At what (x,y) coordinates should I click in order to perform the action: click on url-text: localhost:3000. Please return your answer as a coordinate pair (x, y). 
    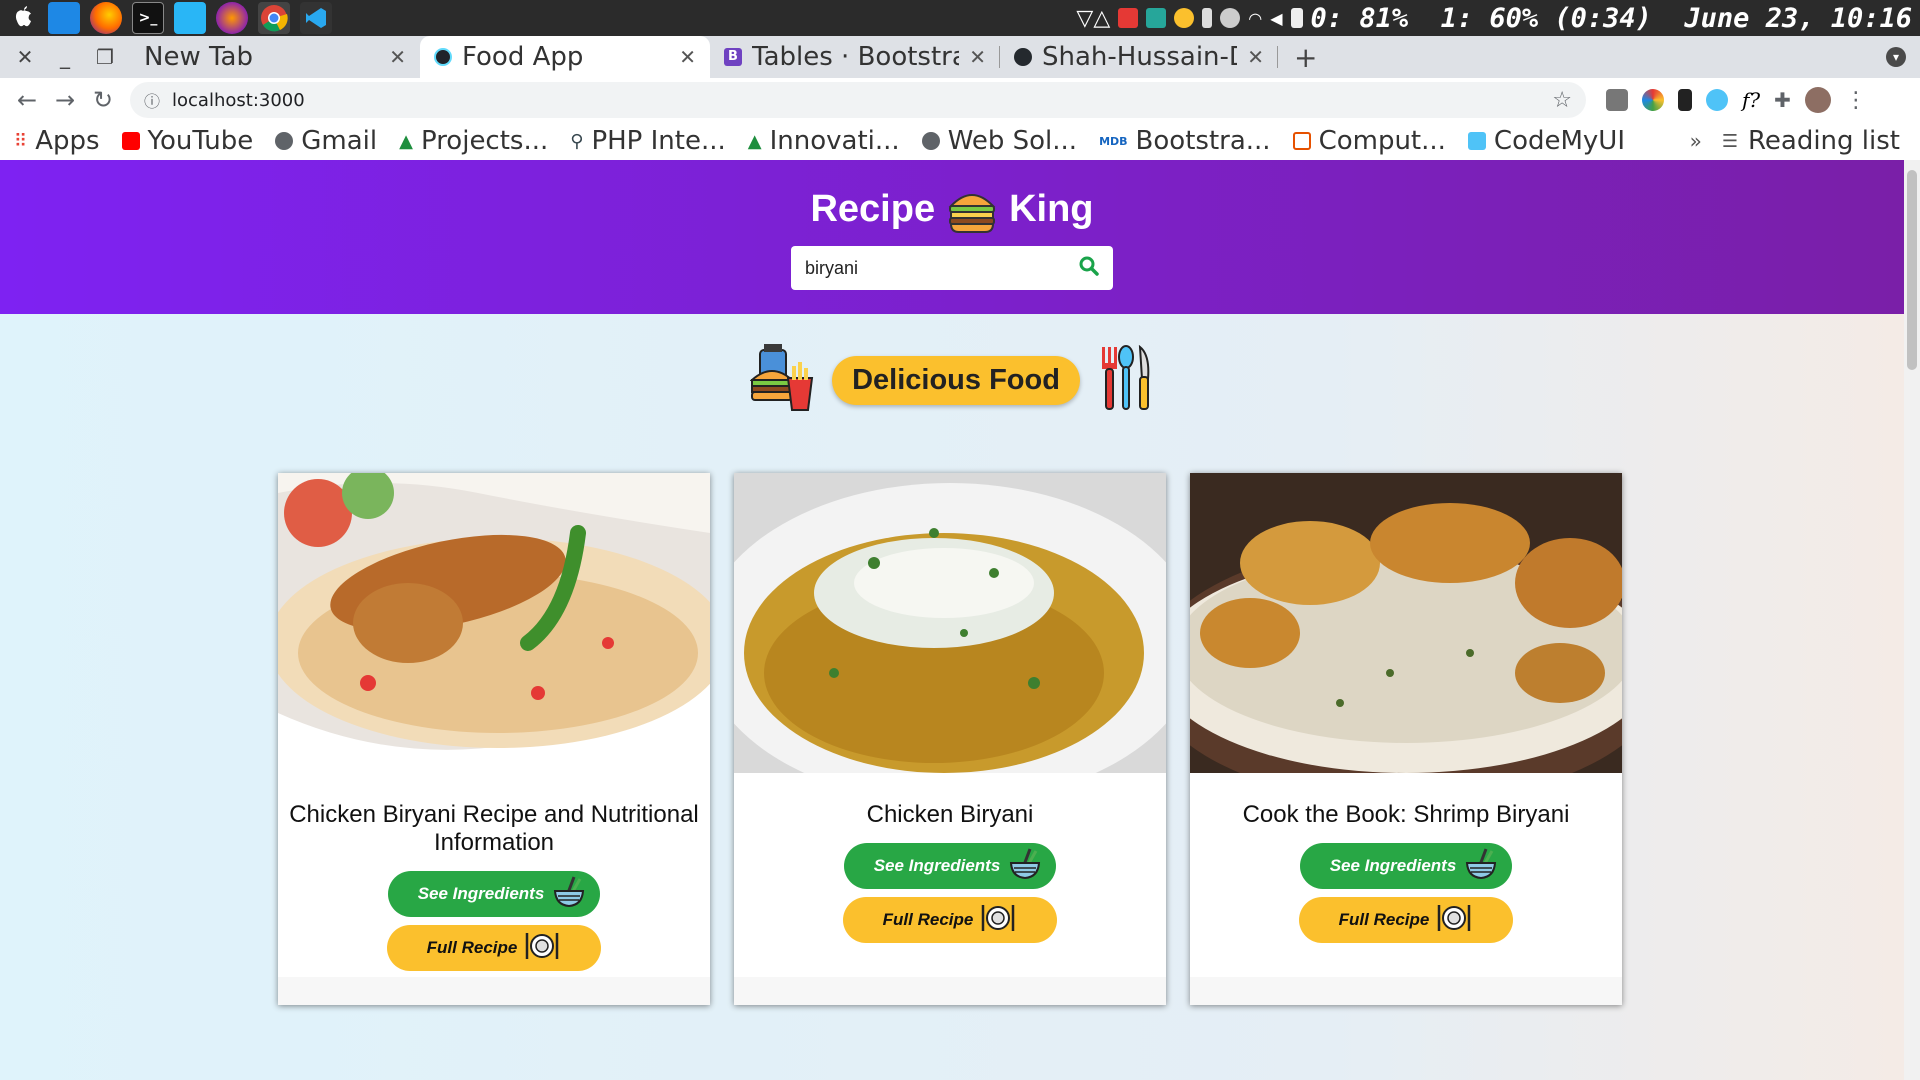
    Looking at the image, I should click on (856, 100).